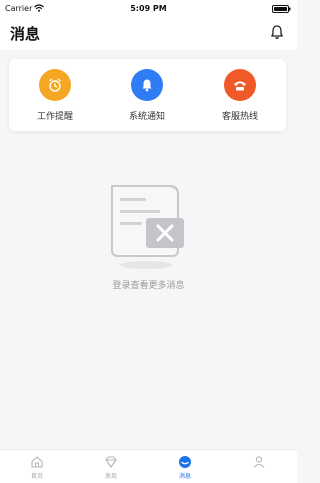 The width and height of the screenshot is (320, 483). I want to click on status-time: 5:09 PM, so click(148, 8).